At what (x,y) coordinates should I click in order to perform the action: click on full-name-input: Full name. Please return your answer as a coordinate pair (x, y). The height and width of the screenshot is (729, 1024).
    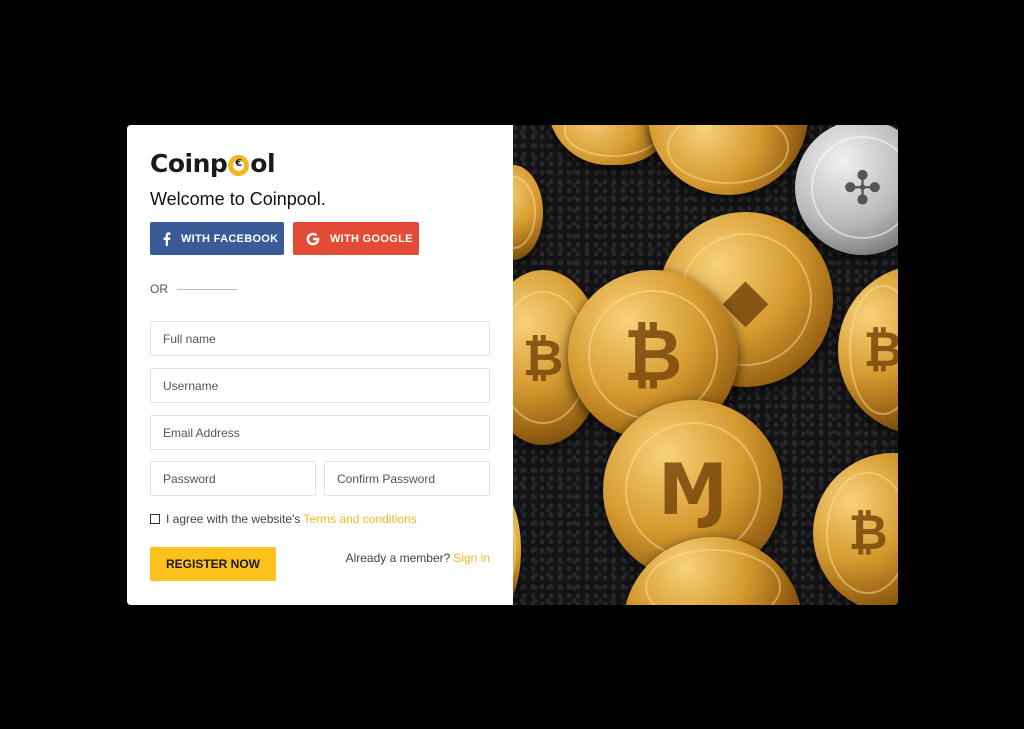
    Looking at the image, I should click on (320, 338).